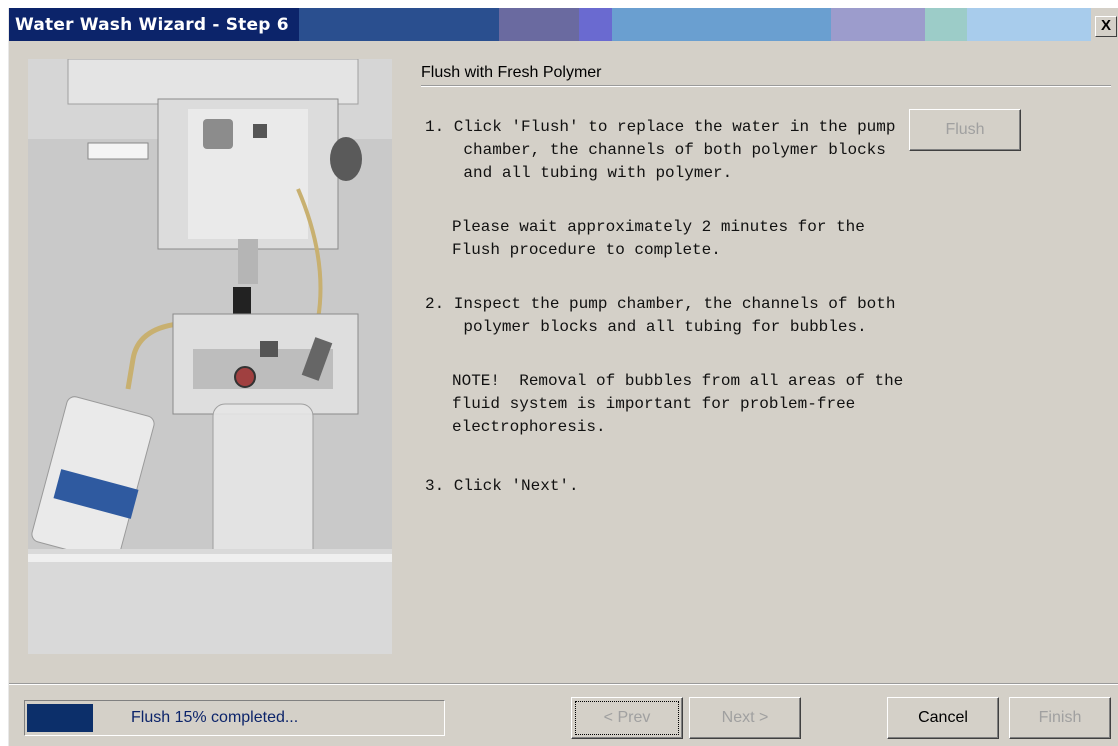 The width and height of the screenshot is (1118, 746). What do you see at coordinates (943, 718) in the screenshot?
I see `cancel-button: Cancel` at bounding box center [943, 718].